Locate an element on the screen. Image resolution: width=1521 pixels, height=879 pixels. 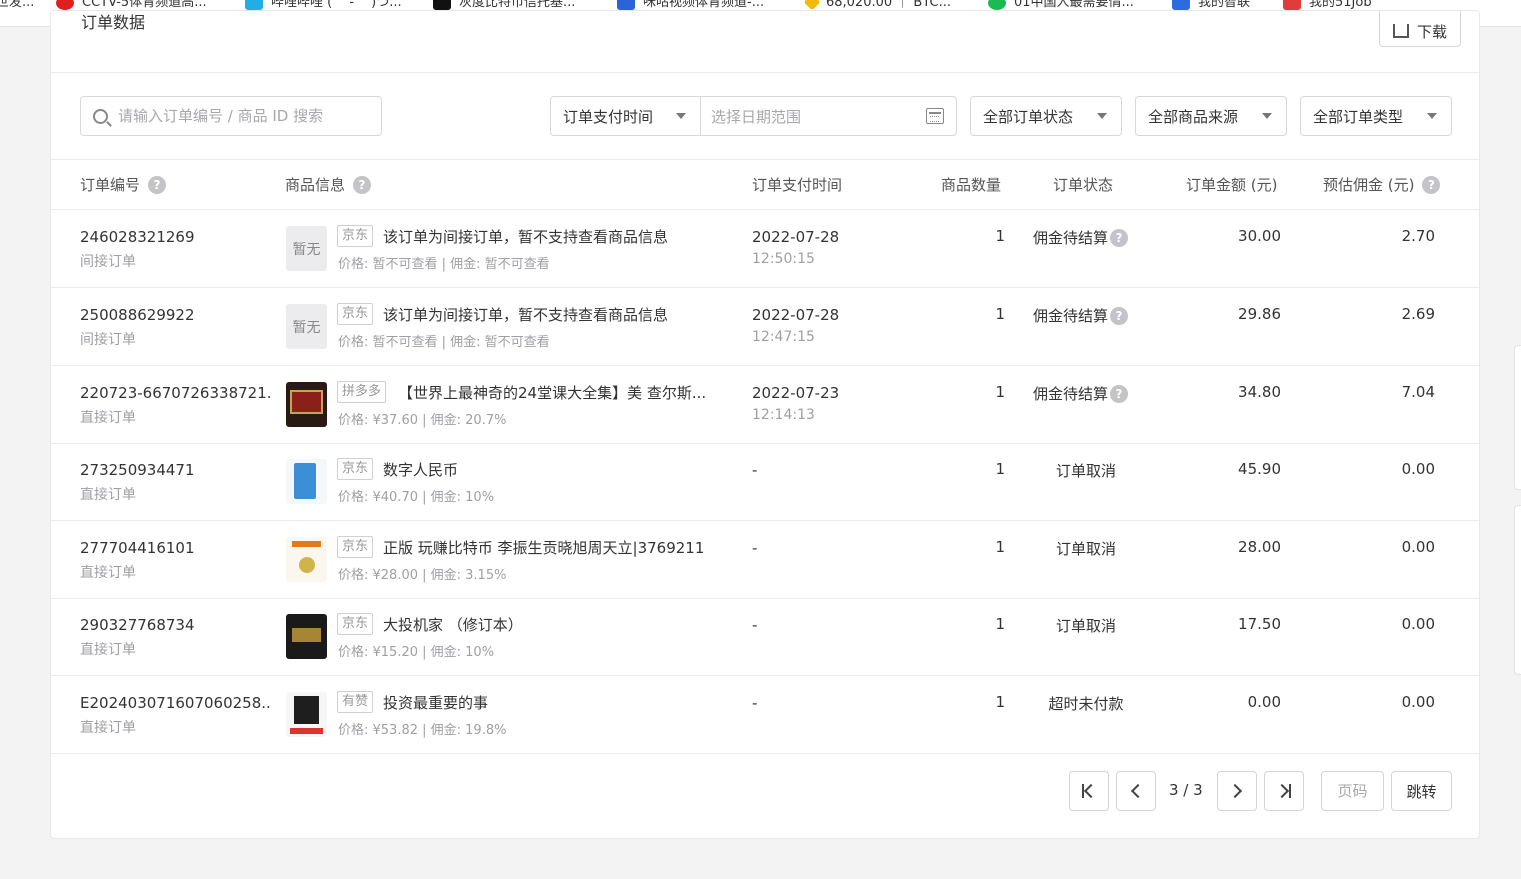
bookmark-label: 我的51Job is located at coordinates (1340, 5).